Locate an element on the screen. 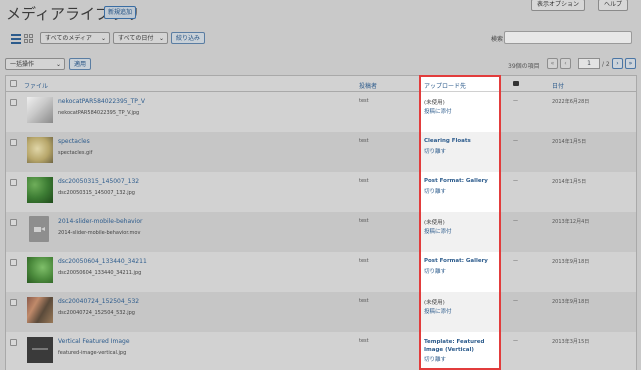  file-title-link: dsc20050315_145007_132 is located at coordinates (98, 181).